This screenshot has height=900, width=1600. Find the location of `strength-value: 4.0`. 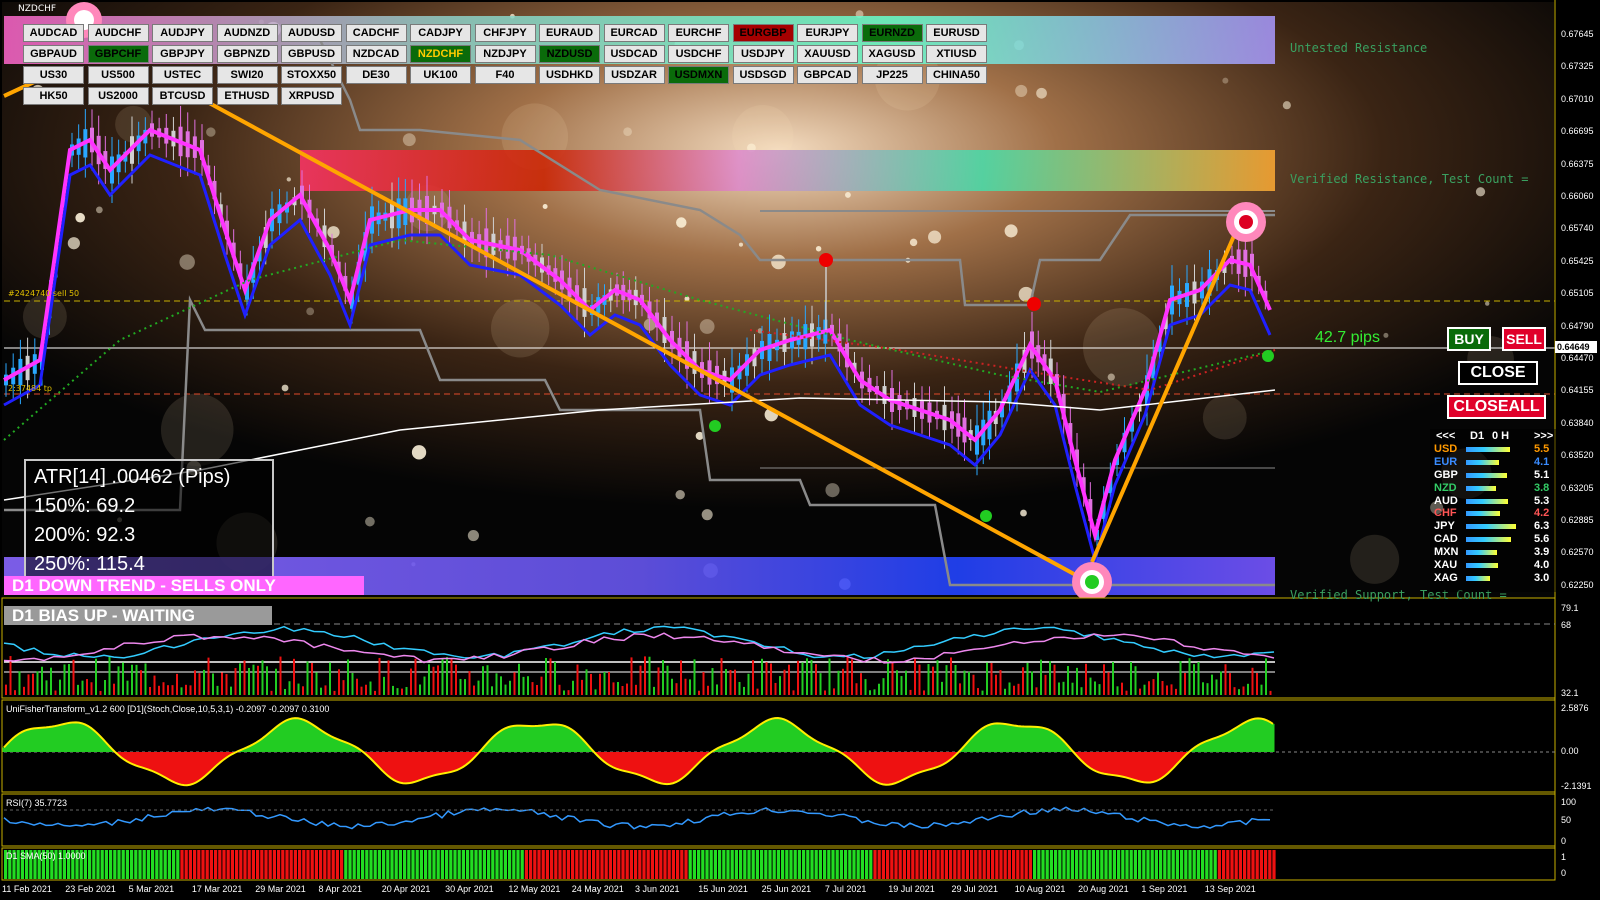

strength-value: 4.0 is located at coordinates (1542, 565).